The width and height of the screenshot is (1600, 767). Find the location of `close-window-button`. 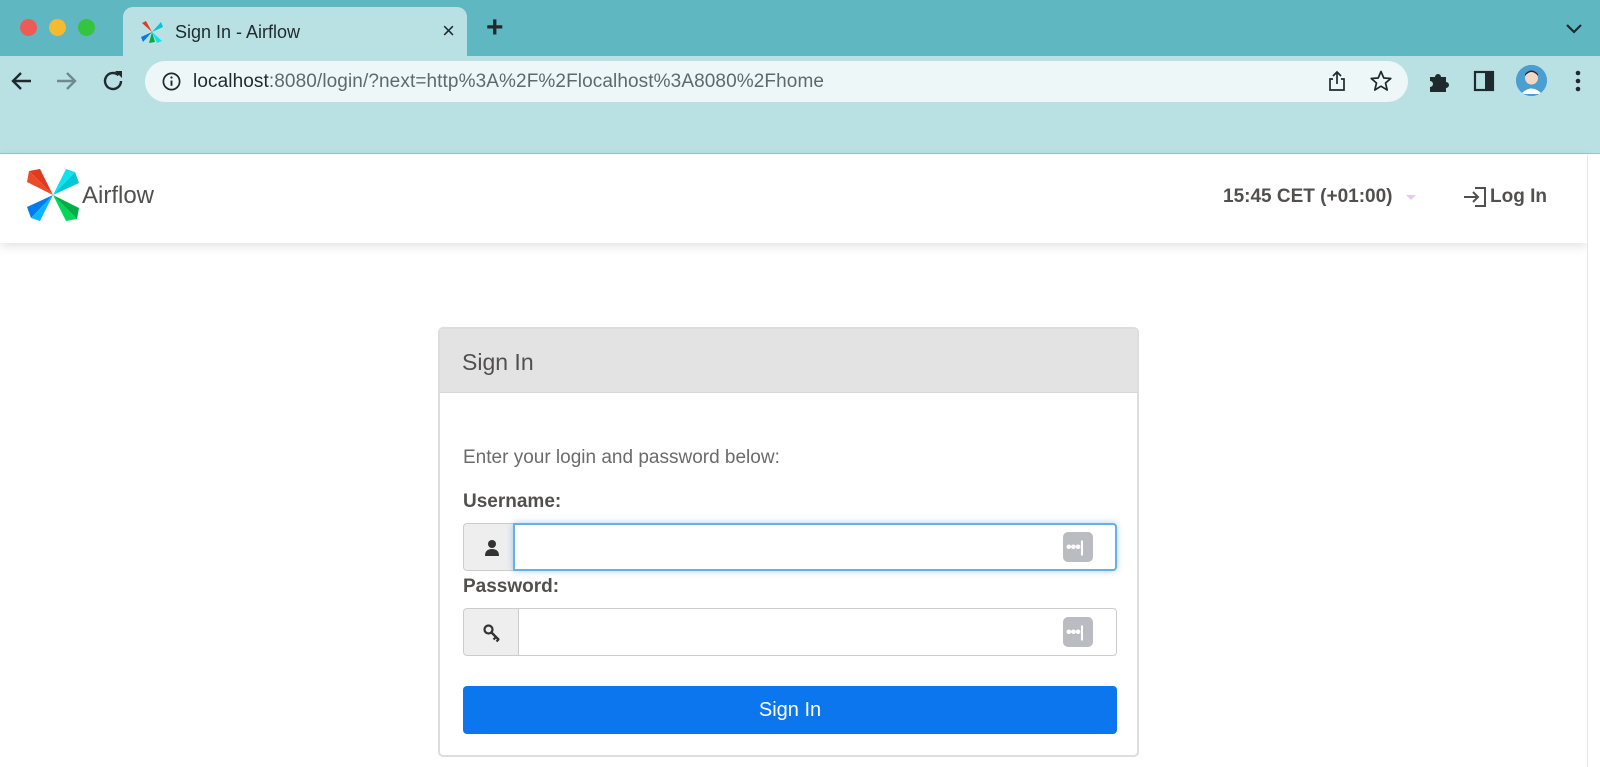

close-window-button is located at coordinates (28, 27).